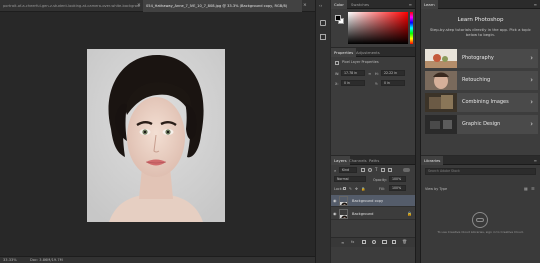  Describe the element at coordinates (10, 260) in the screenshot. I see `zoom-level: 33.33%` at that location.